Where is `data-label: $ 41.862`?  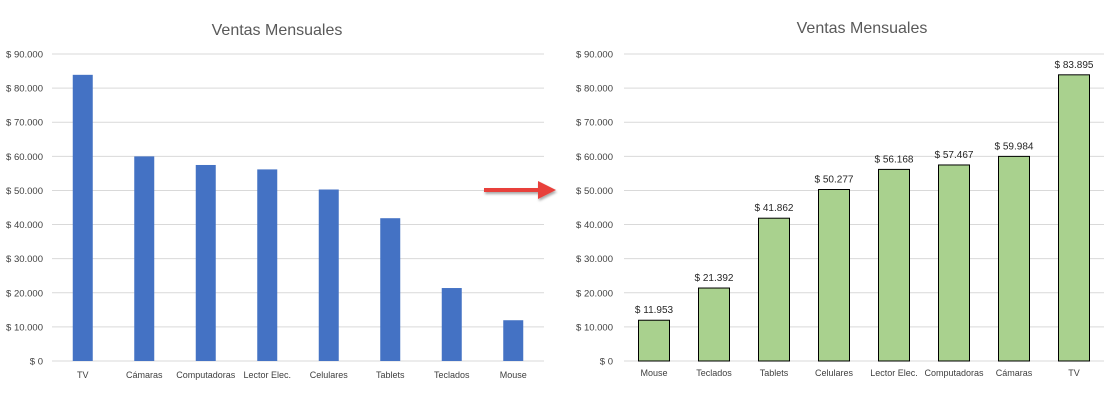 data-label: $ 41.862 is located at coordinates (774, 208).